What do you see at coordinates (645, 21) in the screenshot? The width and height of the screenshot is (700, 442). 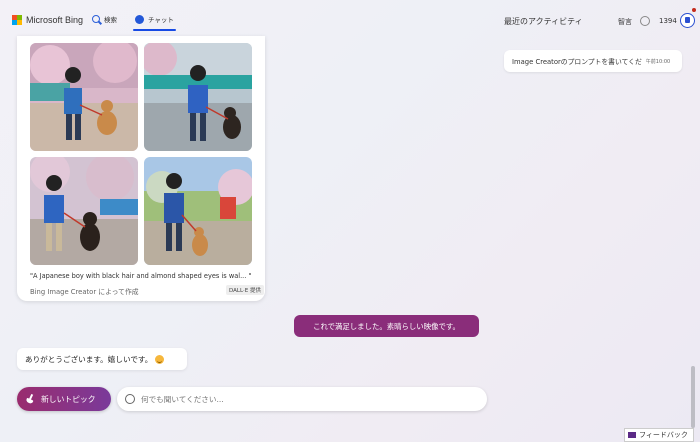 I see `user-avatar-icon` at bounding box center [645, 21].